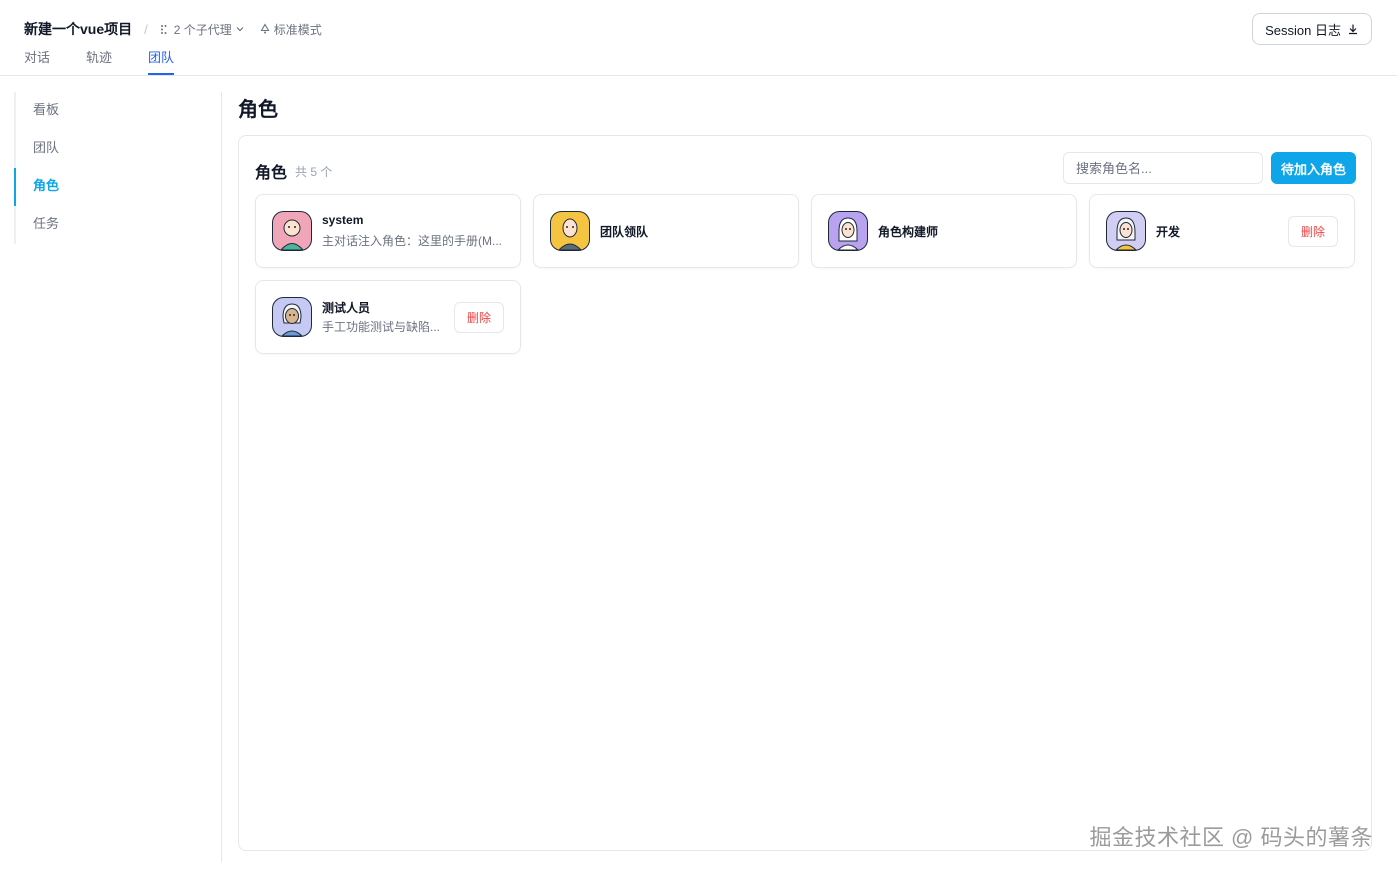  Describe the element at coordinates (1163, 168) in the screenshot. I see `role-search-input` at that location.